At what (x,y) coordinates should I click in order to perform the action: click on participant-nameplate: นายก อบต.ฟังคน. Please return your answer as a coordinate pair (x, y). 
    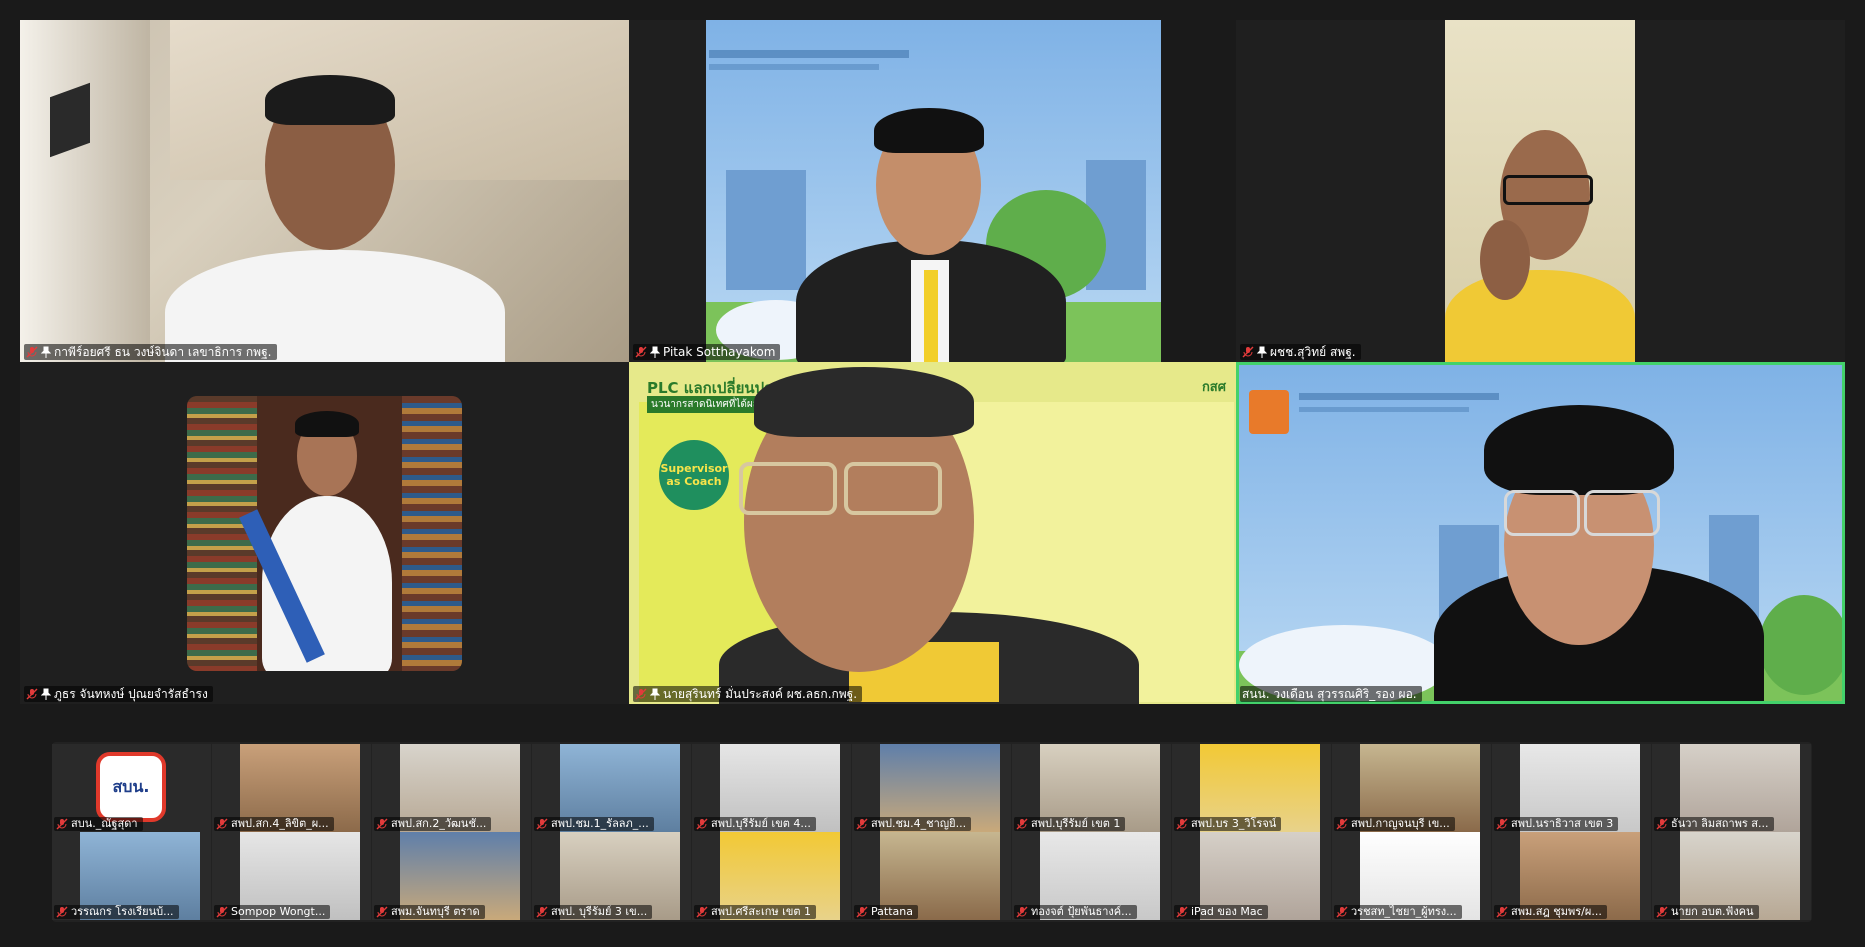
    Looking at the image, I should click on (1706, 912).